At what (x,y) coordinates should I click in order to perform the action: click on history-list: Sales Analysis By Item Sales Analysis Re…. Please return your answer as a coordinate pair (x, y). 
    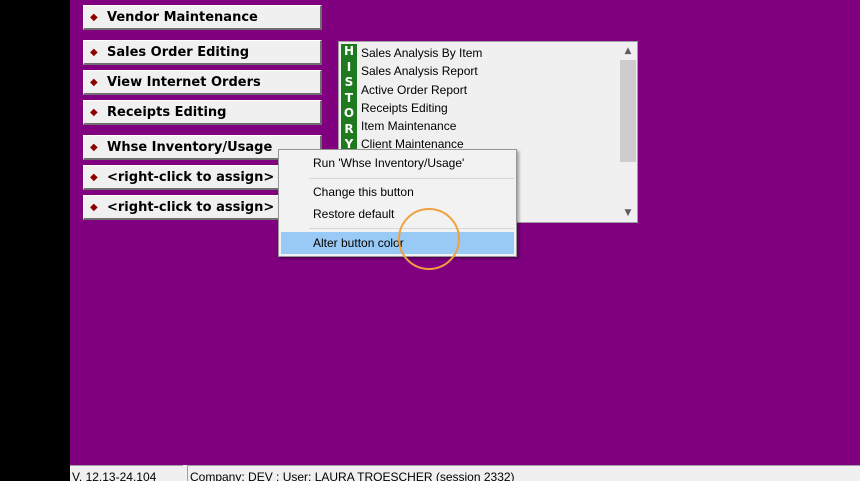
    Looking at the image, I should click on (490, 99).